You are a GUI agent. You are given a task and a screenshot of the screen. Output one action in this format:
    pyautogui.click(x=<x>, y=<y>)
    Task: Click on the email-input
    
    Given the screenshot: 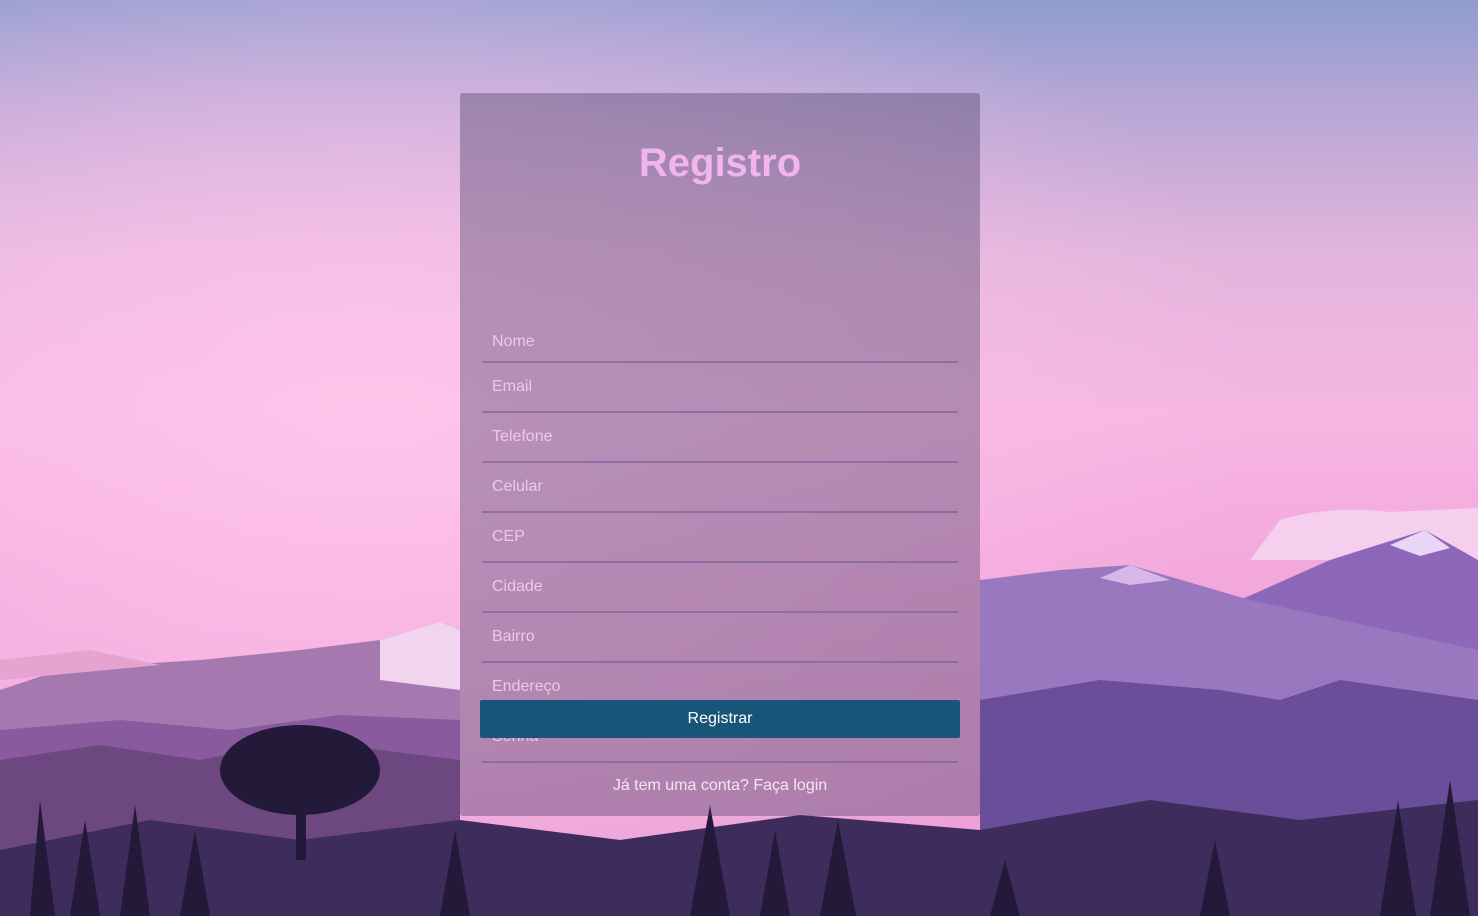 What is the action you would take?
    pyautogui.click(x=720, y=388)
    